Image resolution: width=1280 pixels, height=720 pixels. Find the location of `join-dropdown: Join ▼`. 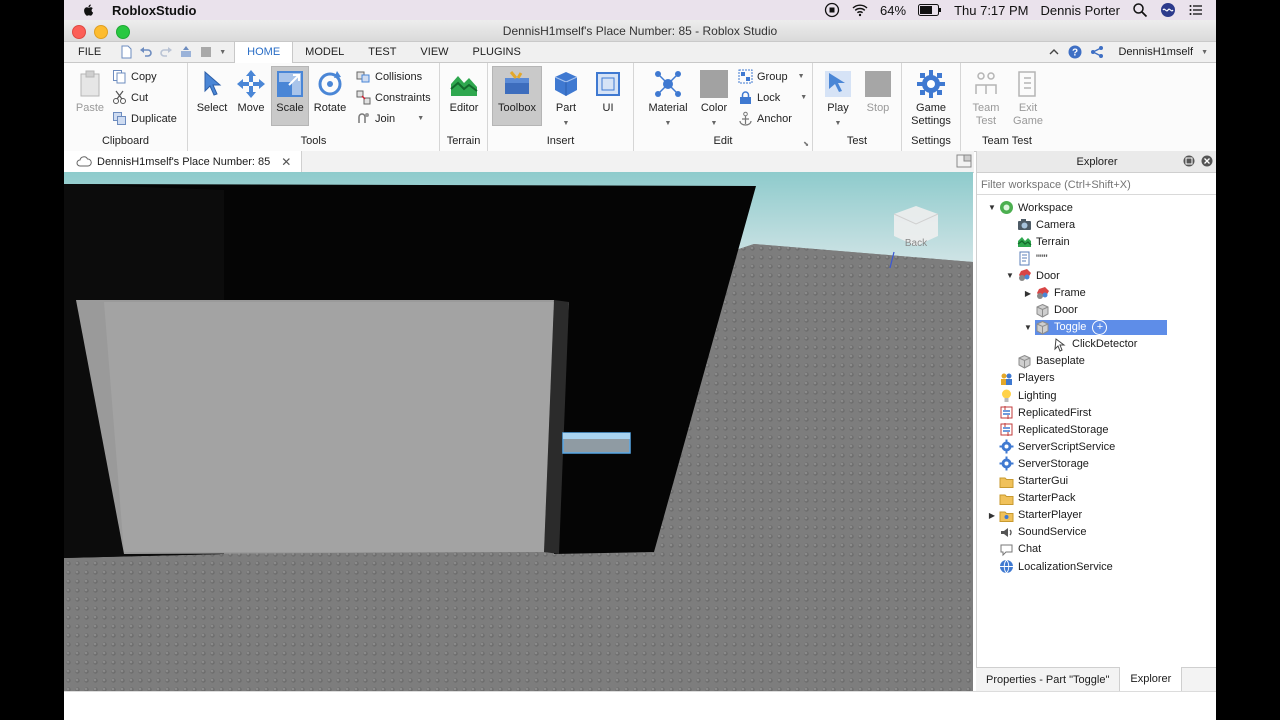

join-dropdown: Join ▼ is located at coordinates (390, 118).